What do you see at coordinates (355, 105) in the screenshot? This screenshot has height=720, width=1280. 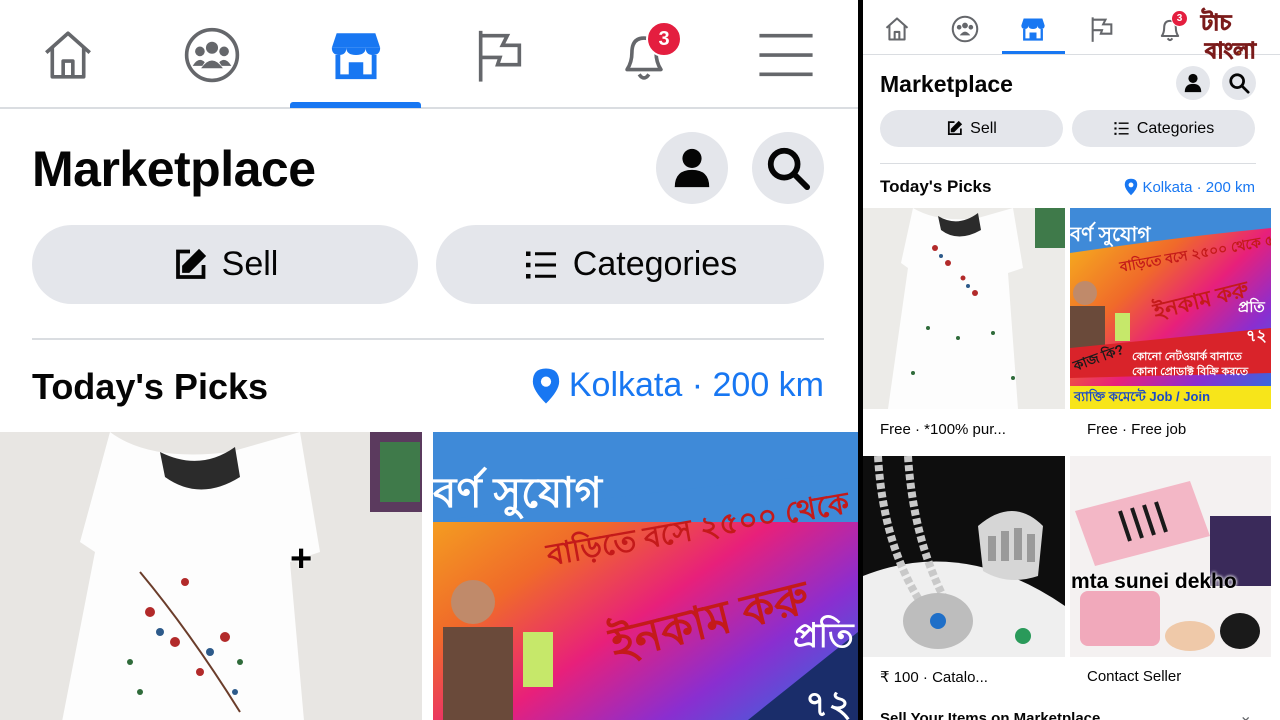 I see `active-tab-indicator` at bounding box center [355, 105].